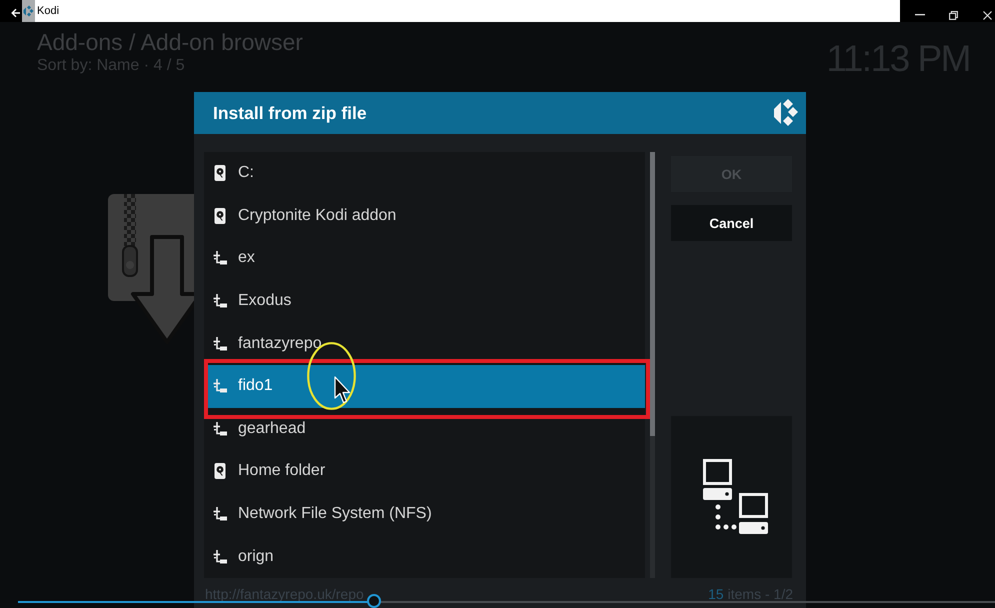 This screenshot has width=995, height=608. Describe the element at coordinates (953, 15) in the screenshot. I see `restore-icon` at that location.